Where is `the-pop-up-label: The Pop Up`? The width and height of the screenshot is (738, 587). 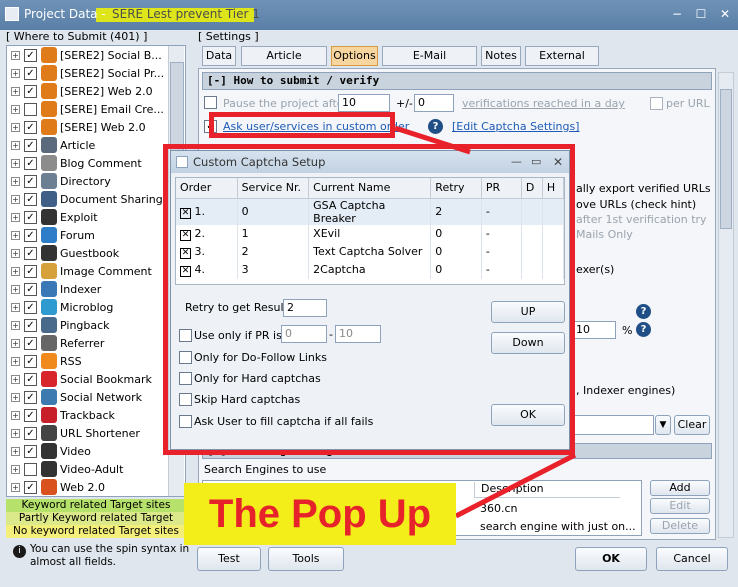
the-pop-up-label: The Pop Up is located at coordinates (320, 514).